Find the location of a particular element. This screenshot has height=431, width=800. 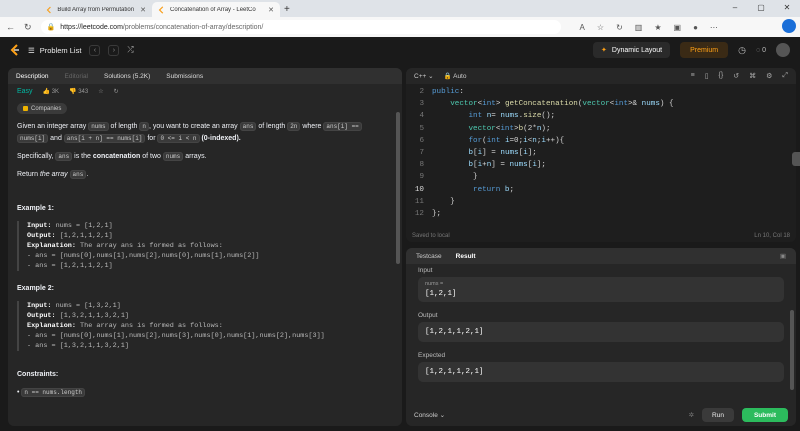

problem-list-link: ☰ Problem List is located at coordinates (54, 50).